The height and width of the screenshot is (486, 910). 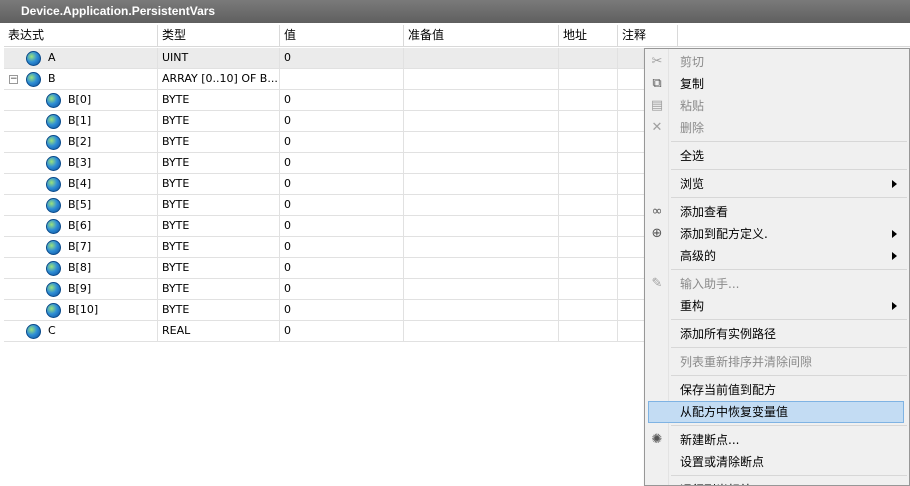 I want to click on expression-cell: B[9], so click(x=81, y=289).